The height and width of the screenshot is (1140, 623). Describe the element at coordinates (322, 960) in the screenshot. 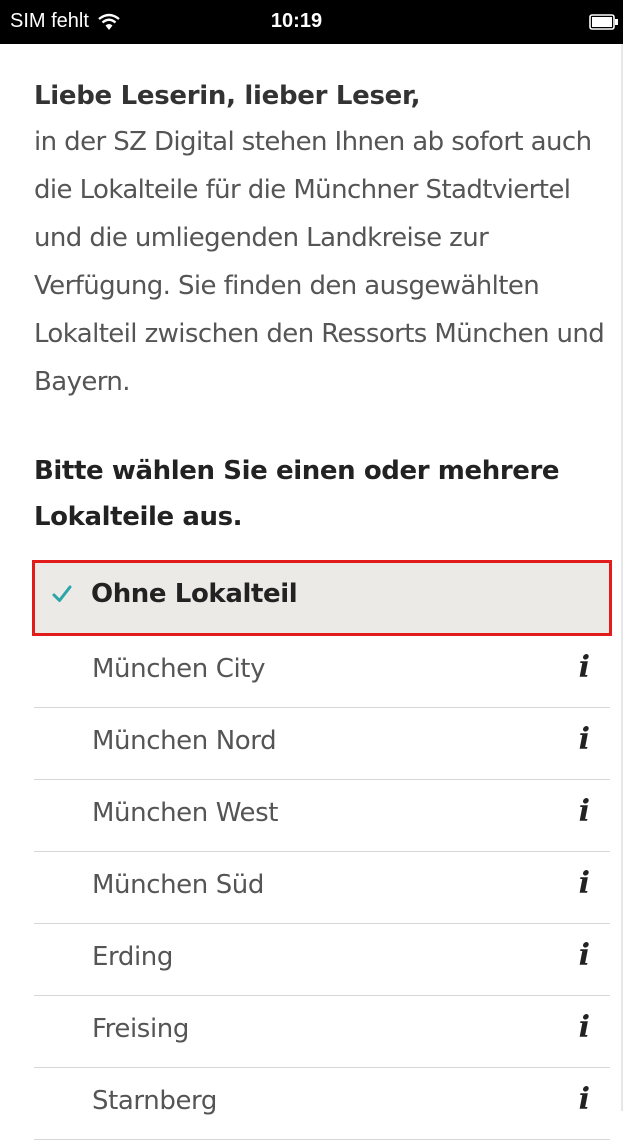

I see `option-erding: Erding i` at that location.